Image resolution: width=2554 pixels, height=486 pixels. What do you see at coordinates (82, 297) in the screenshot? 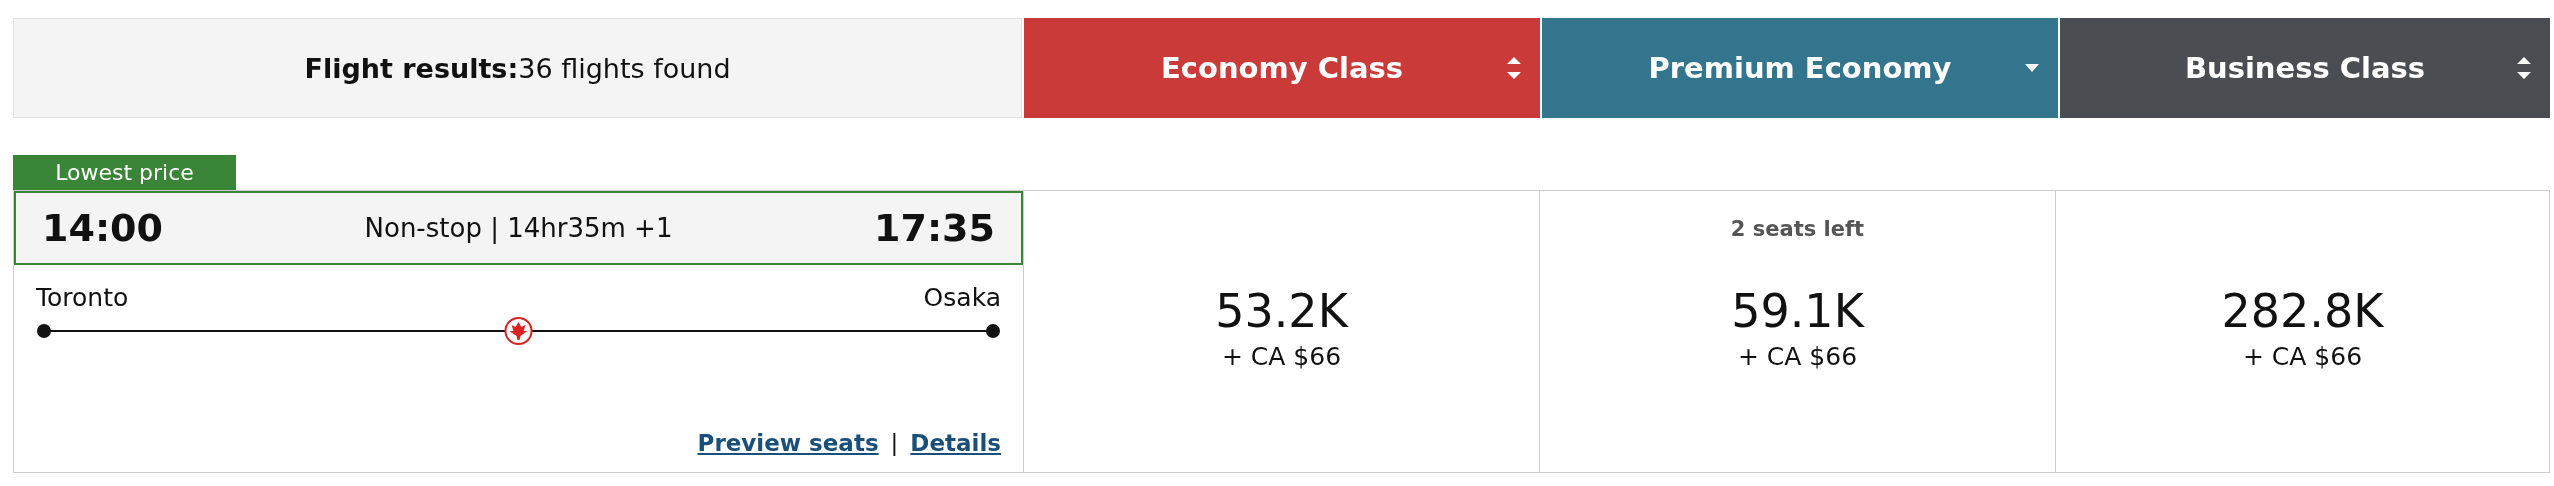
I see `origin-city: Toronto` at bounding box center [82, 297].